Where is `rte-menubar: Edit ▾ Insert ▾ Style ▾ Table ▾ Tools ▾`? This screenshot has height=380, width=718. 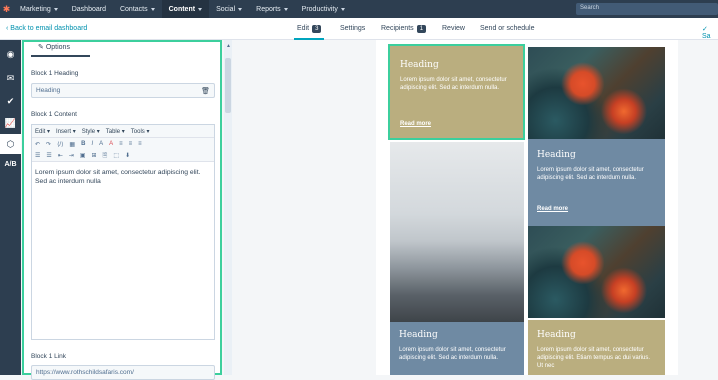
rte-menubar: Edit ▾ Insert ▾ Style ▾ Table ▾ Tools ▾ is located at coordinates (123, 131).